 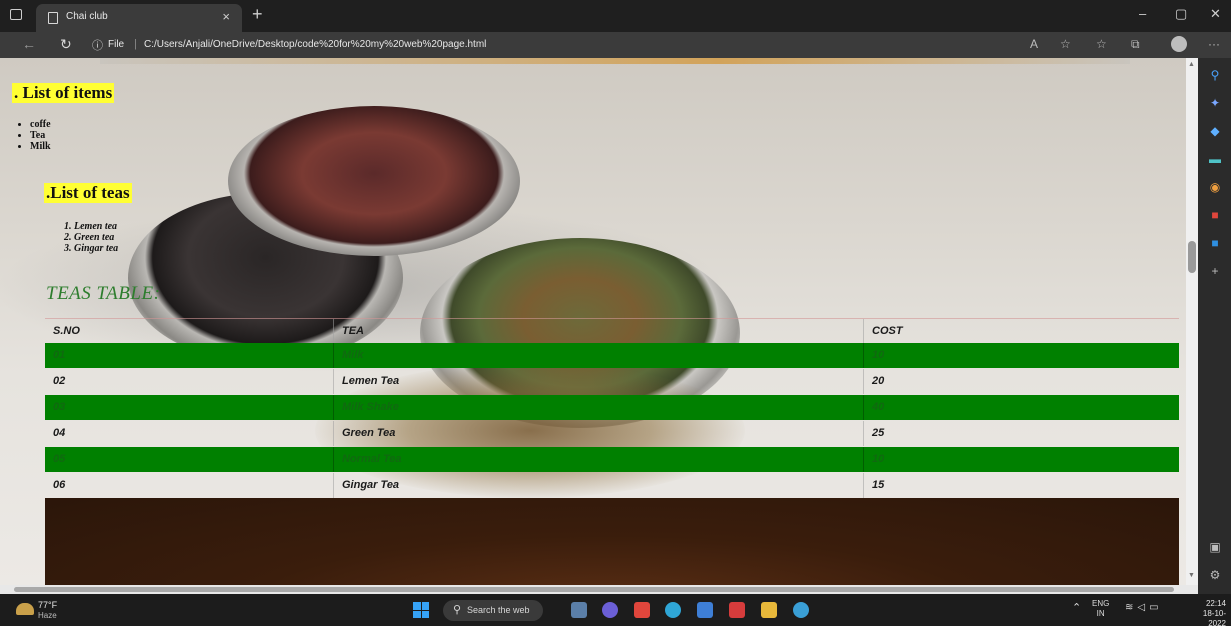 I want to click on table-cell: 05, so click(x=59, y=459).